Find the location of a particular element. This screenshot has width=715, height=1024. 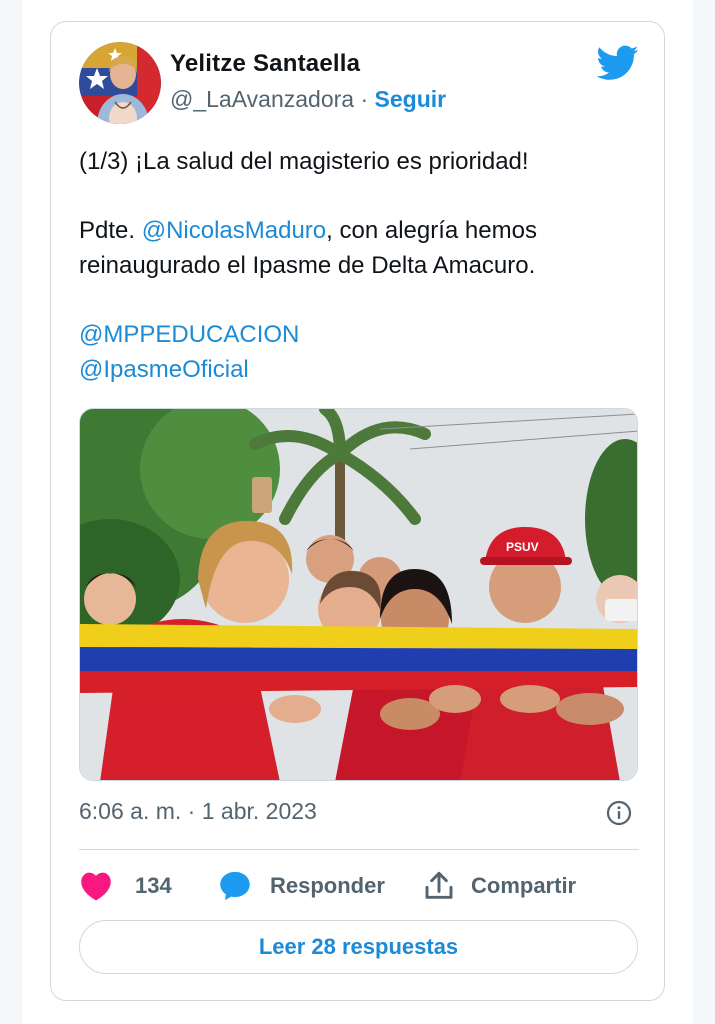

tweet-timestamp: 6:06 a. m. · 1 abr. 2023 is located at coordinates (198, 811).